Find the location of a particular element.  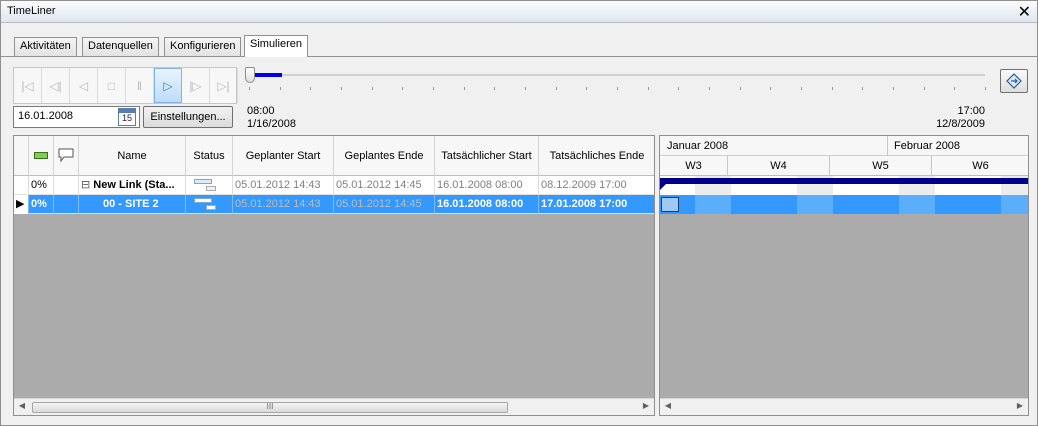

planned-end-cell: 05.01.2012 14:45 is located at coordinates (384, 185).